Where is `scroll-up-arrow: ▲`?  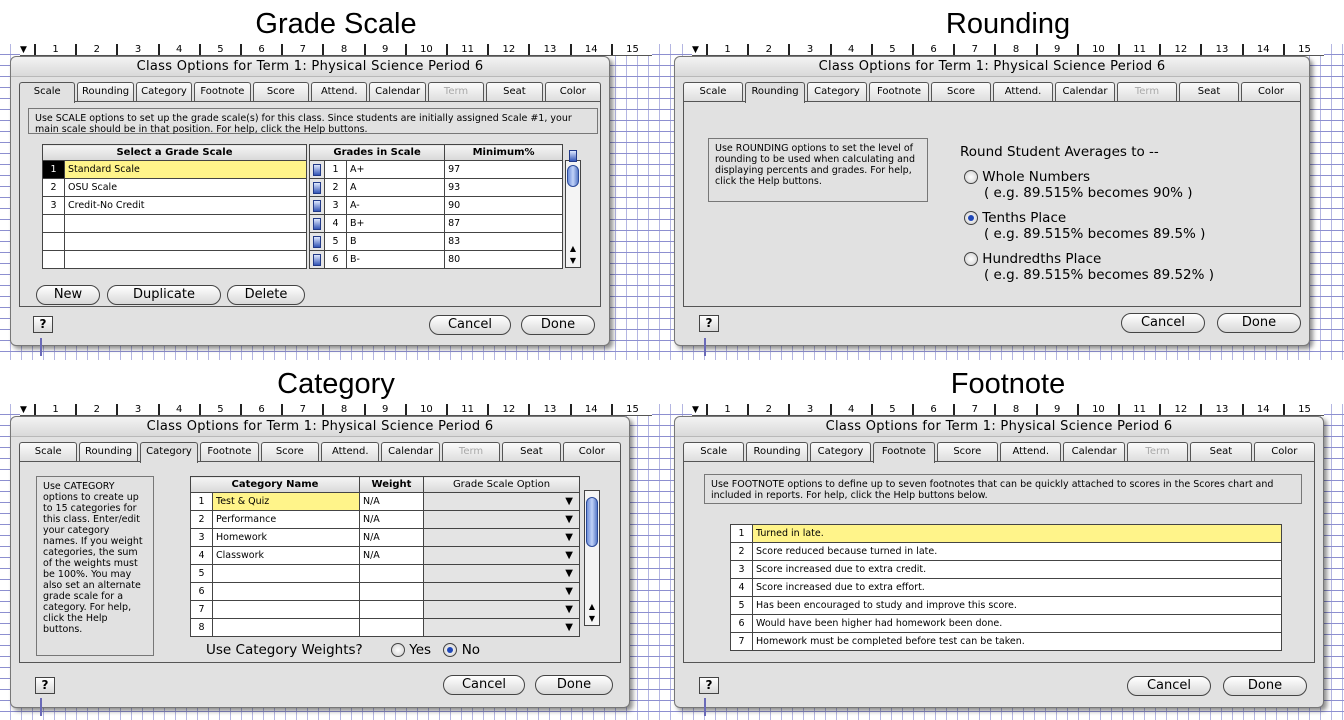
scroll-up-arrow: ▲ is located at coordinates (592, 607).